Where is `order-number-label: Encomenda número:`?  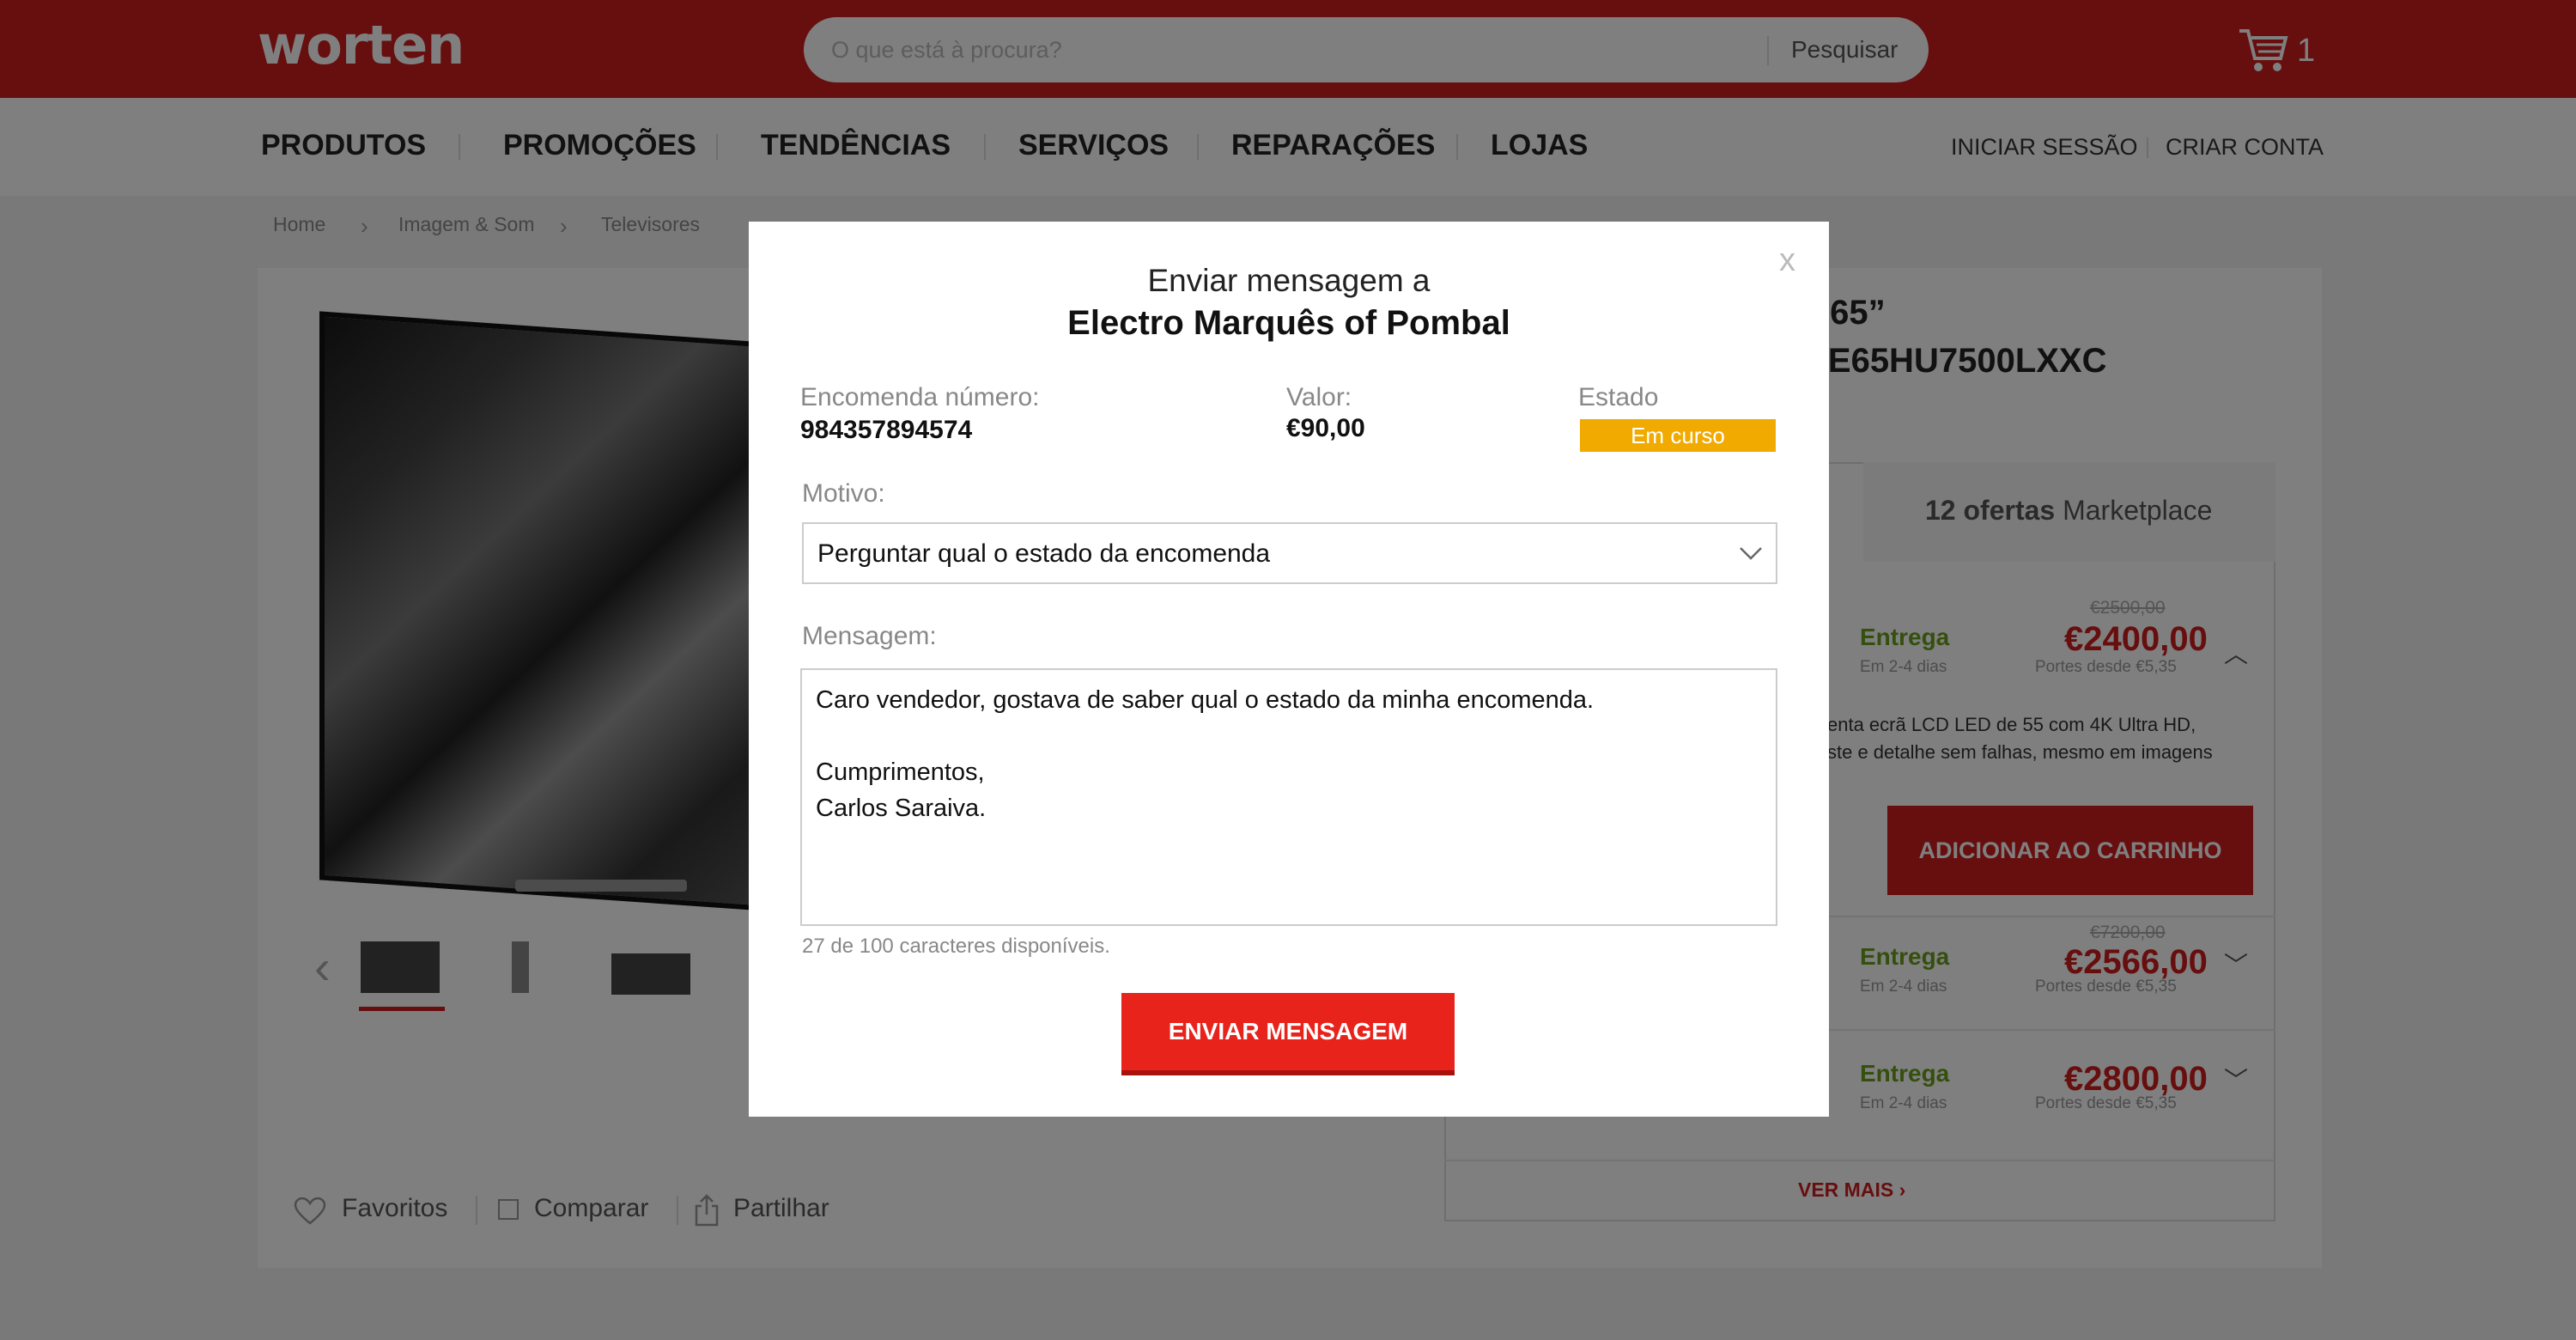
order-number-label: Encomenda número: is located at coordinates (920, 397).